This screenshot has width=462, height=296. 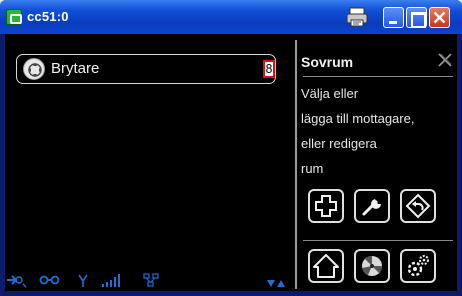 I want to click on close-x-icon, so click(x=445, y=60).